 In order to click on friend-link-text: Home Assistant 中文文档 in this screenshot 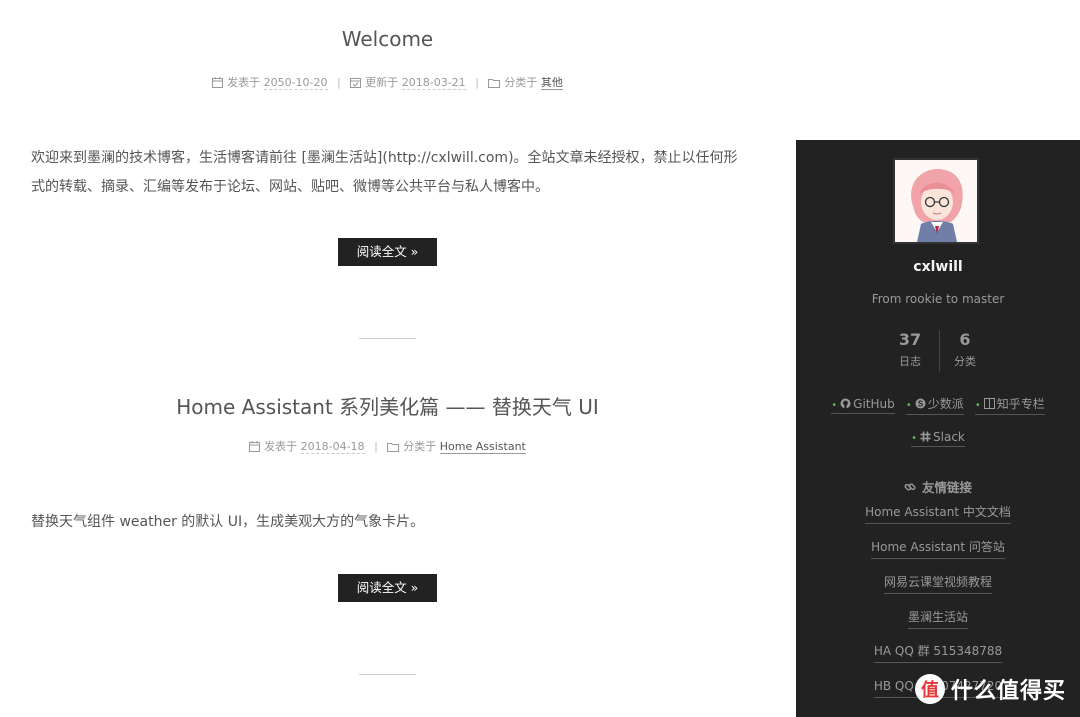, I will do `click(938, 513)`.